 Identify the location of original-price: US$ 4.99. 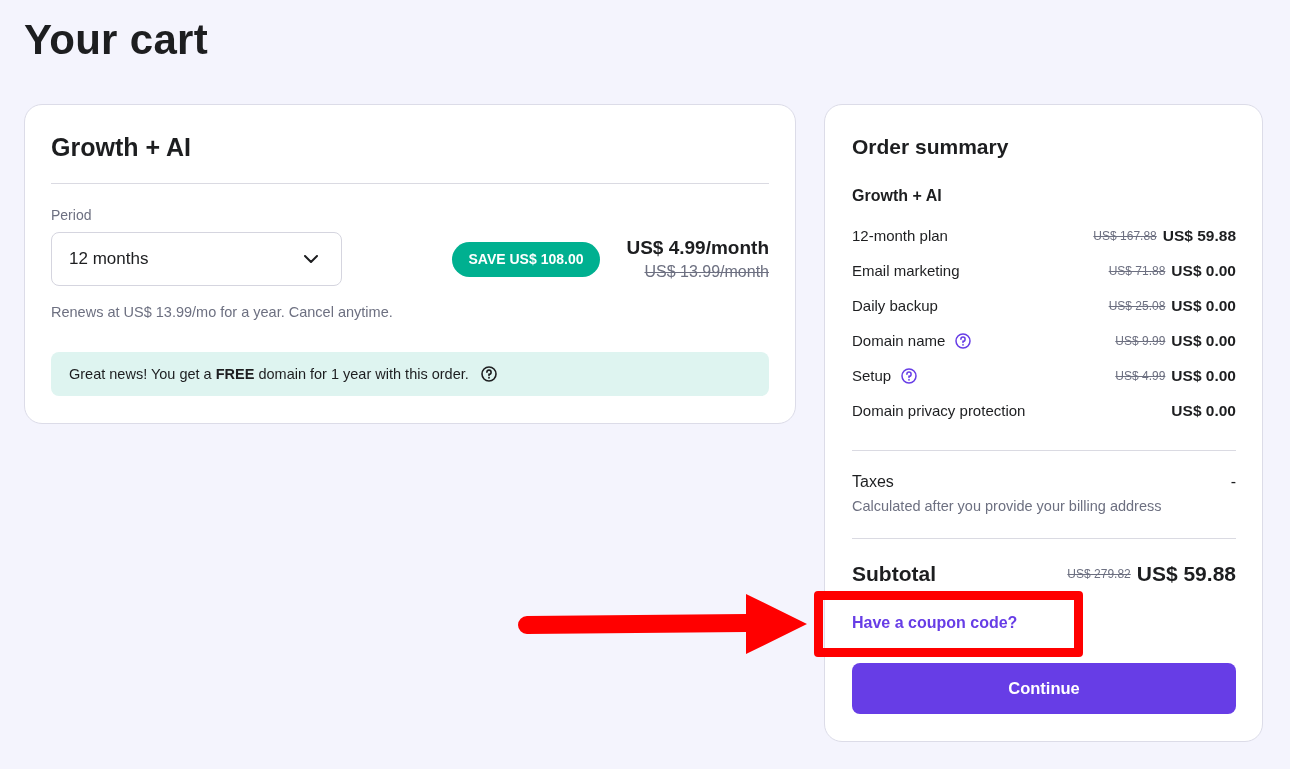
(1140, 375).